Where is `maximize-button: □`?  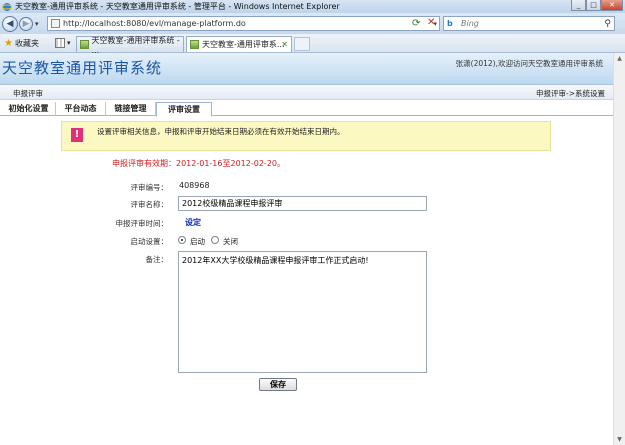
maximize-button: □ is located at coordinates (593, 5).